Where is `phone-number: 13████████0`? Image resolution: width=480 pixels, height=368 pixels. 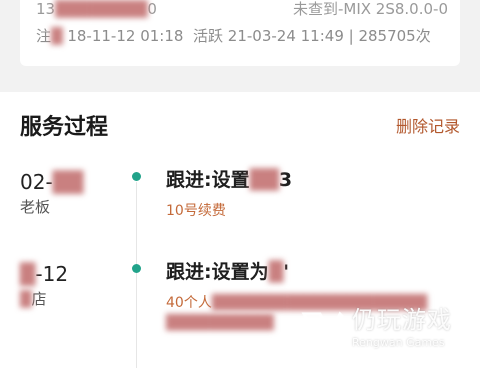 phone-number: 13████████0 is located at coordinates (96, 9).